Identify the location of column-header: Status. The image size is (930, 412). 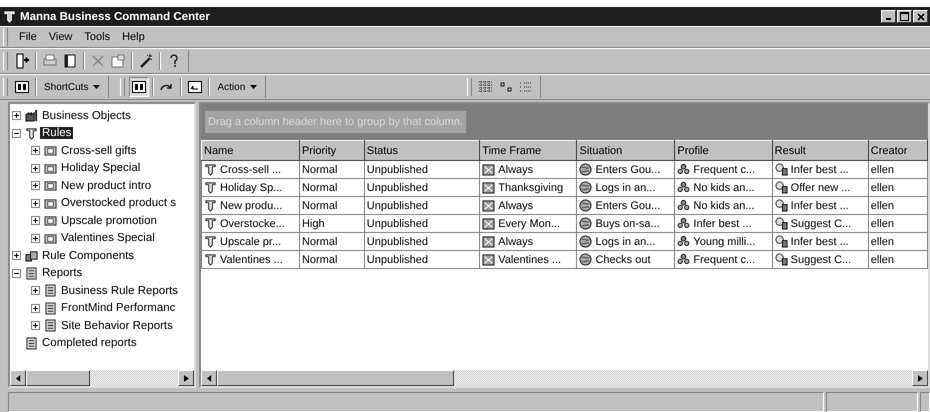
(422, 150).